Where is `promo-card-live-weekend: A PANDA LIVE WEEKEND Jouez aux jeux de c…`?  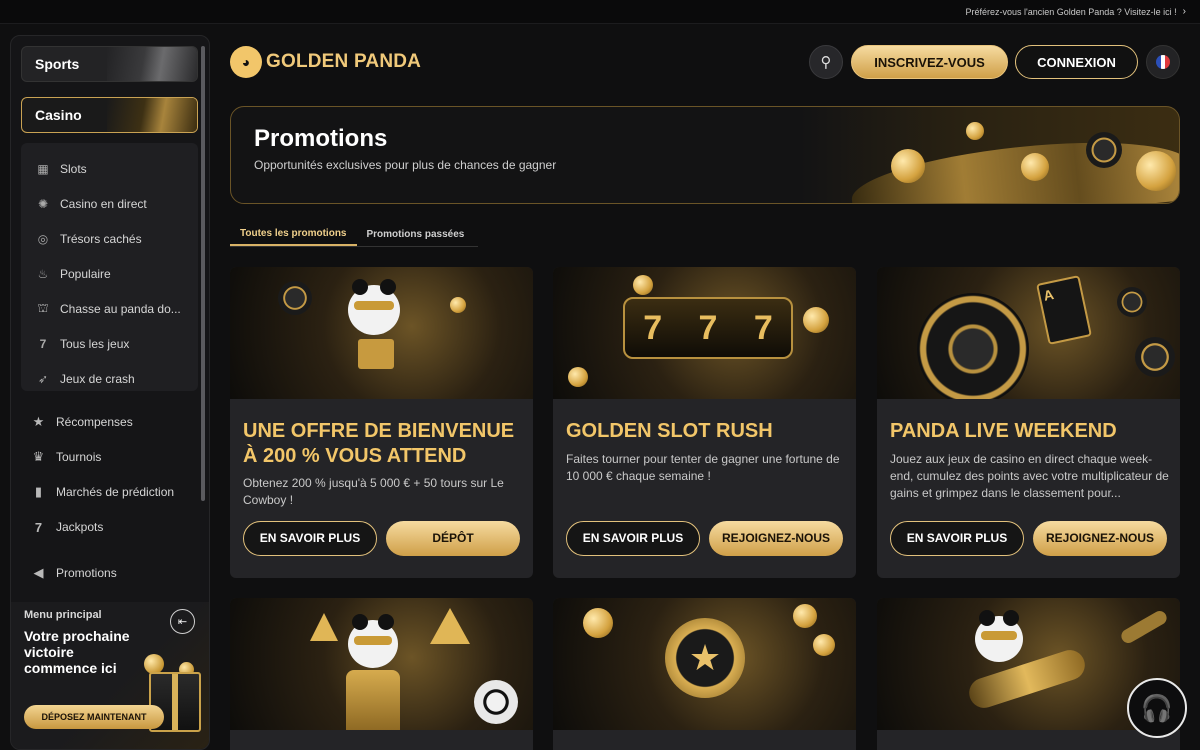
promo-card-live-weekend: A PANDA LIVE WEEKEND Jouez aux jeux de c… is located at coordinates (1028, 422).